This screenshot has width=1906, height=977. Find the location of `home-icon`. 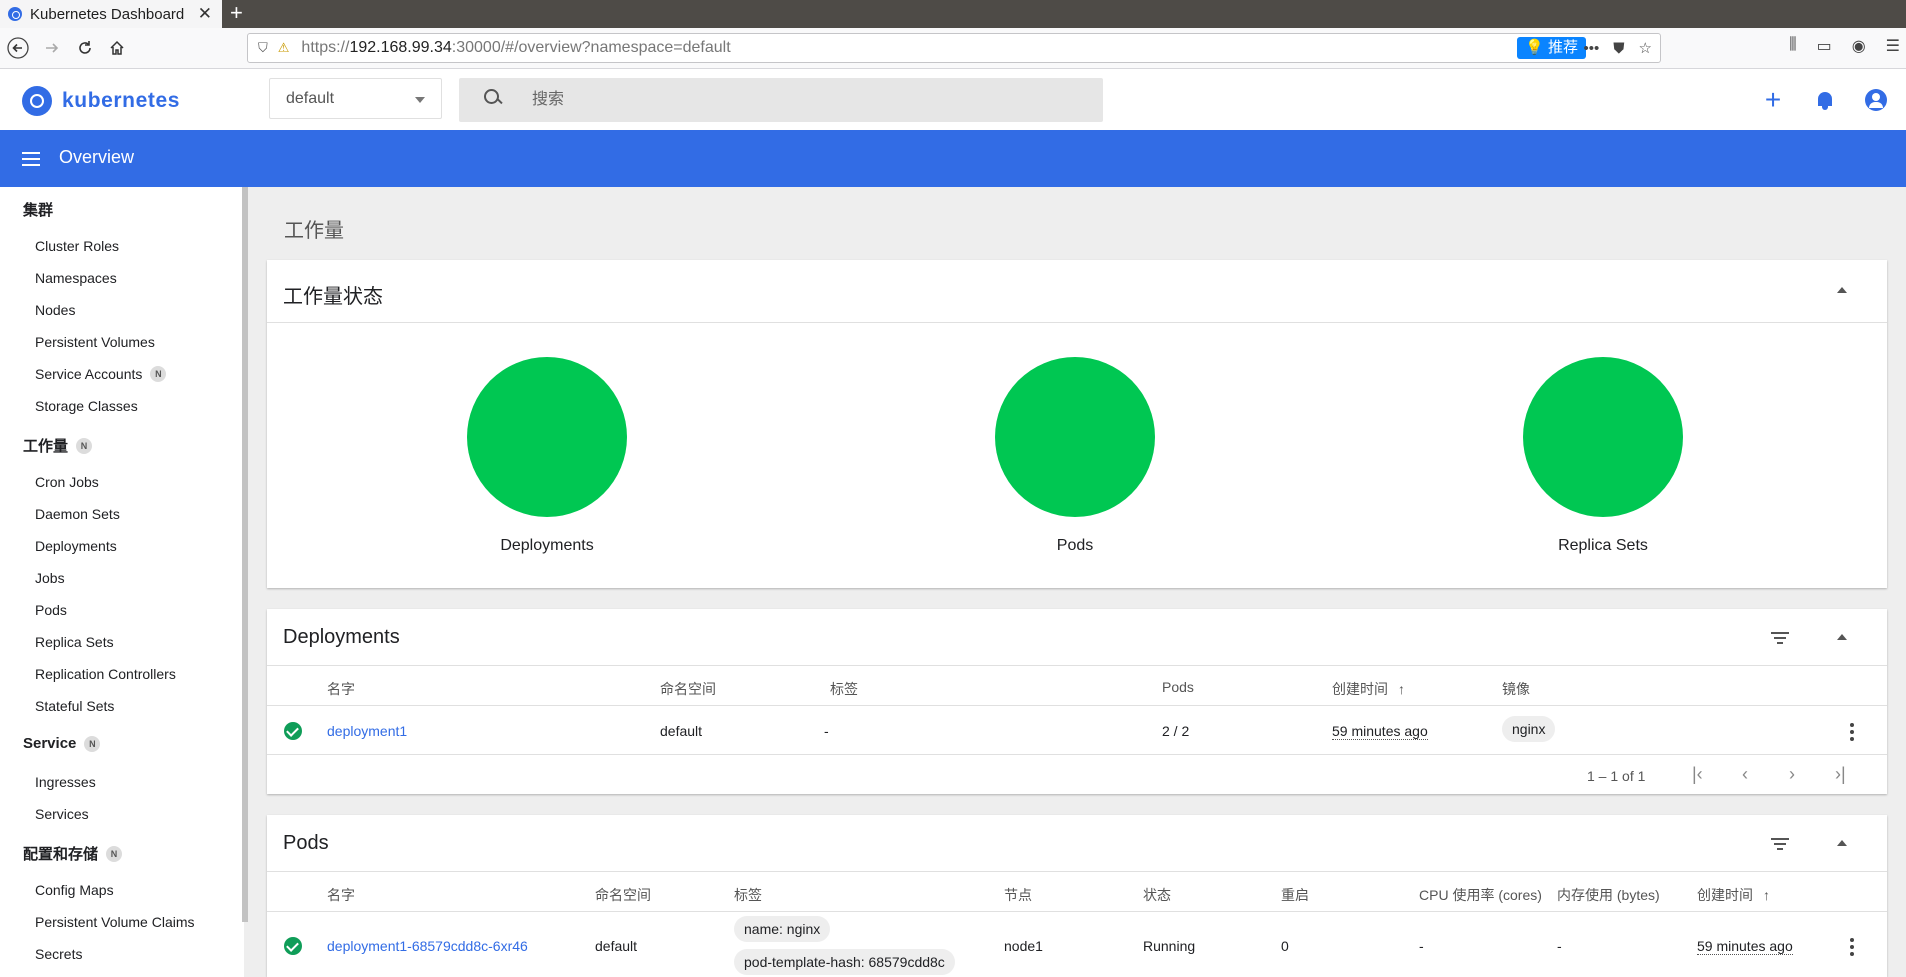

home-icon is located at coordinates (117, 48).